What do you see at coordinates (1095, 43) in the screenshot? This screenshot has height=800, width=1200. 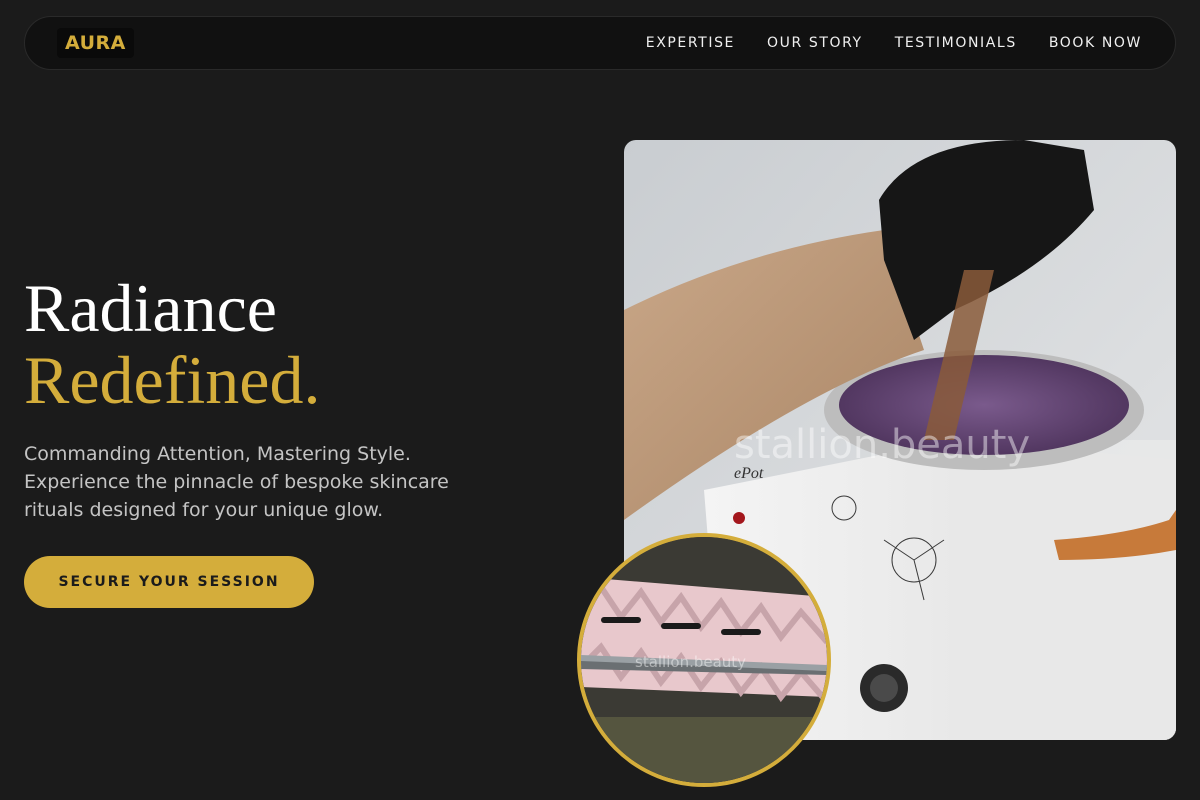 I see `nav-link-book-now: BOOK NOW` at bounding box center [1095, 43].